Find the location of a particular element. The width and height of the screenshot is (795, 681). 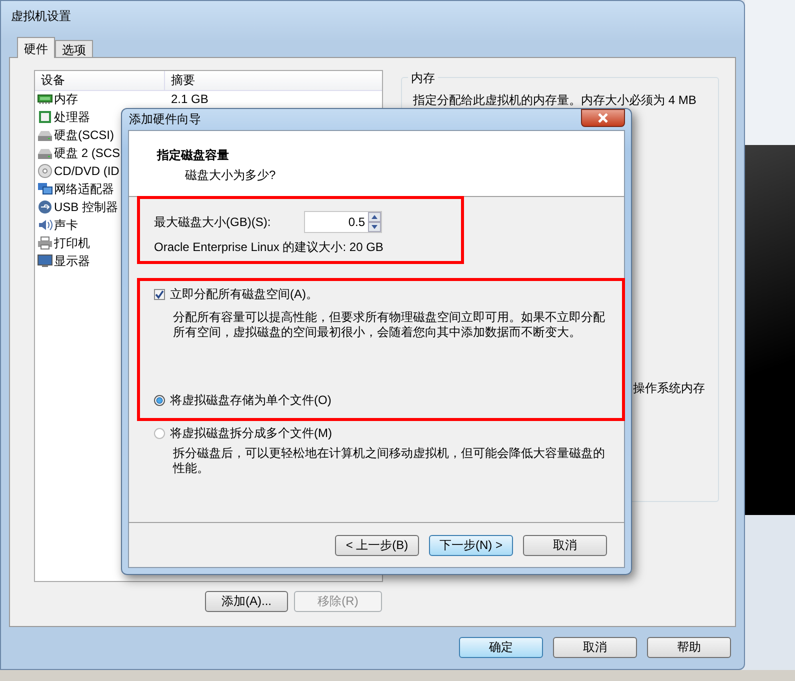

device-name: 打印机 is located at coordinates (72, 243).